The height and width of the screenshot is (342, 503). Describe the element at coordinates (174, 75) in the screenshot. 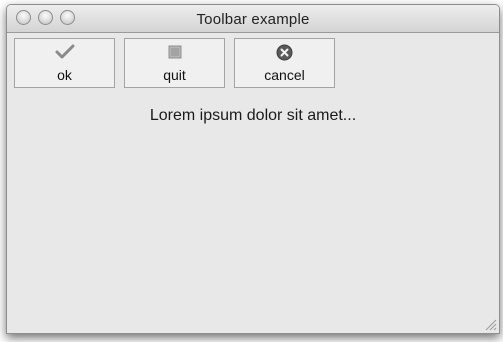

I see `quit-button-label: quit` at that location.